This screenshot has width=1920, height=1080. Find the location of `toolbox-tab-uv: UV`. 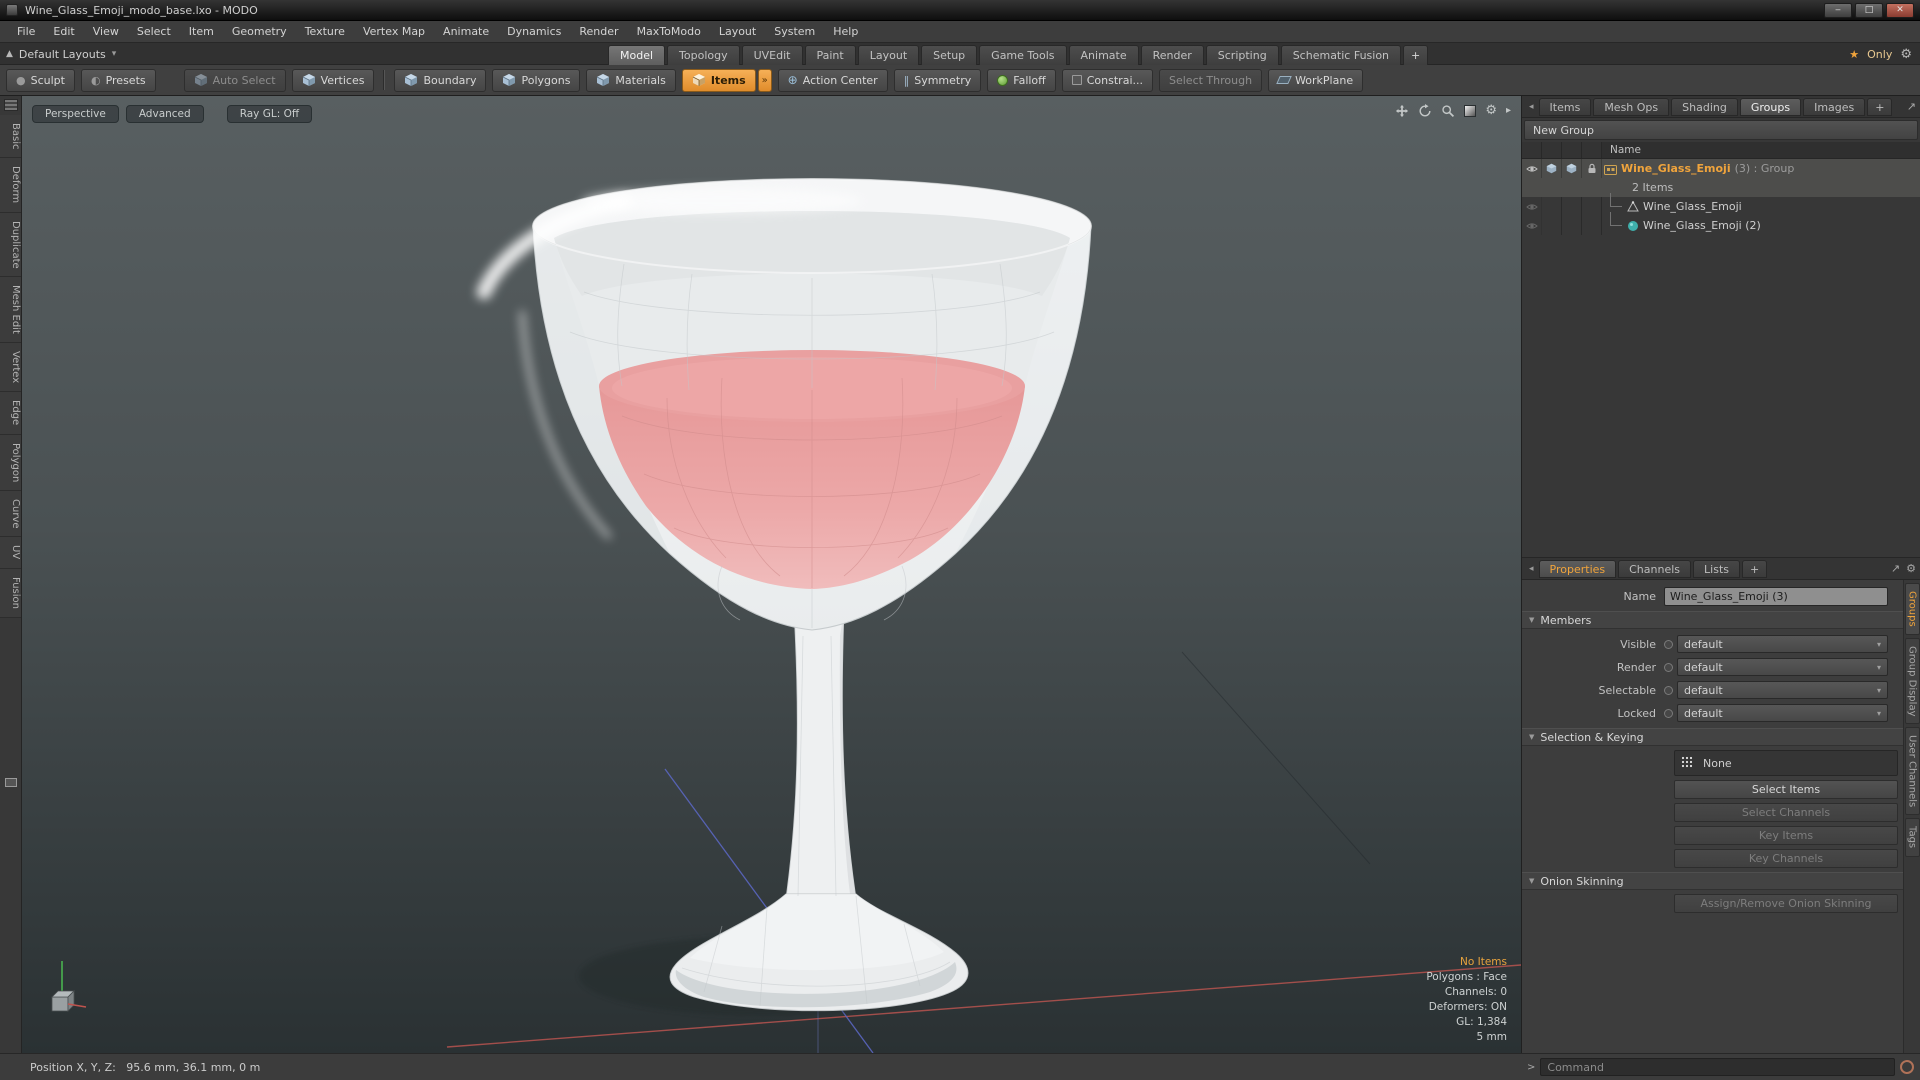

toolbox-tab-uv: UV is located at coordinates (10, 553).